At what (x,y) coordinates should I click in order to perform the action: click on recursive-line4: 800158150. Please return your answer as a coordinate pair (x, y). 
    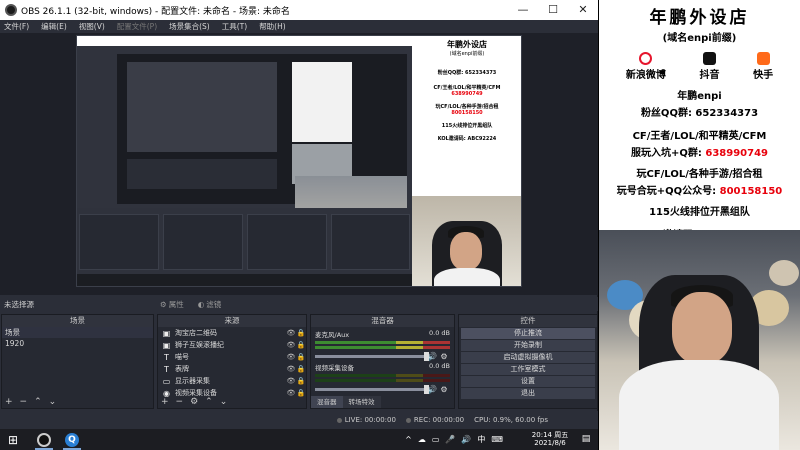
    Looking at the image, I should click on (467, 113).